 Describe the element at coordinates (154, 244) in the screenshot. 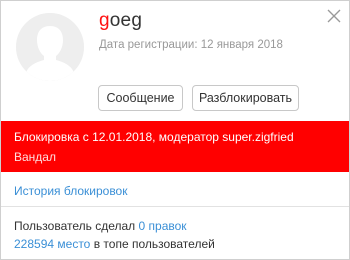

I see `rank-suffix: в топе пользователей` at that location.